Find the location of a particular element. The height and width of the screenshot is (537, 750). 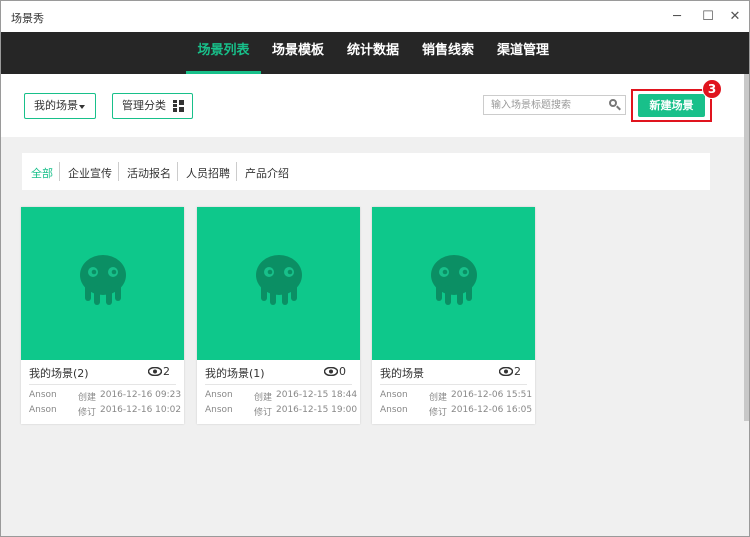

search-icon is located at coordinates (615, 105).